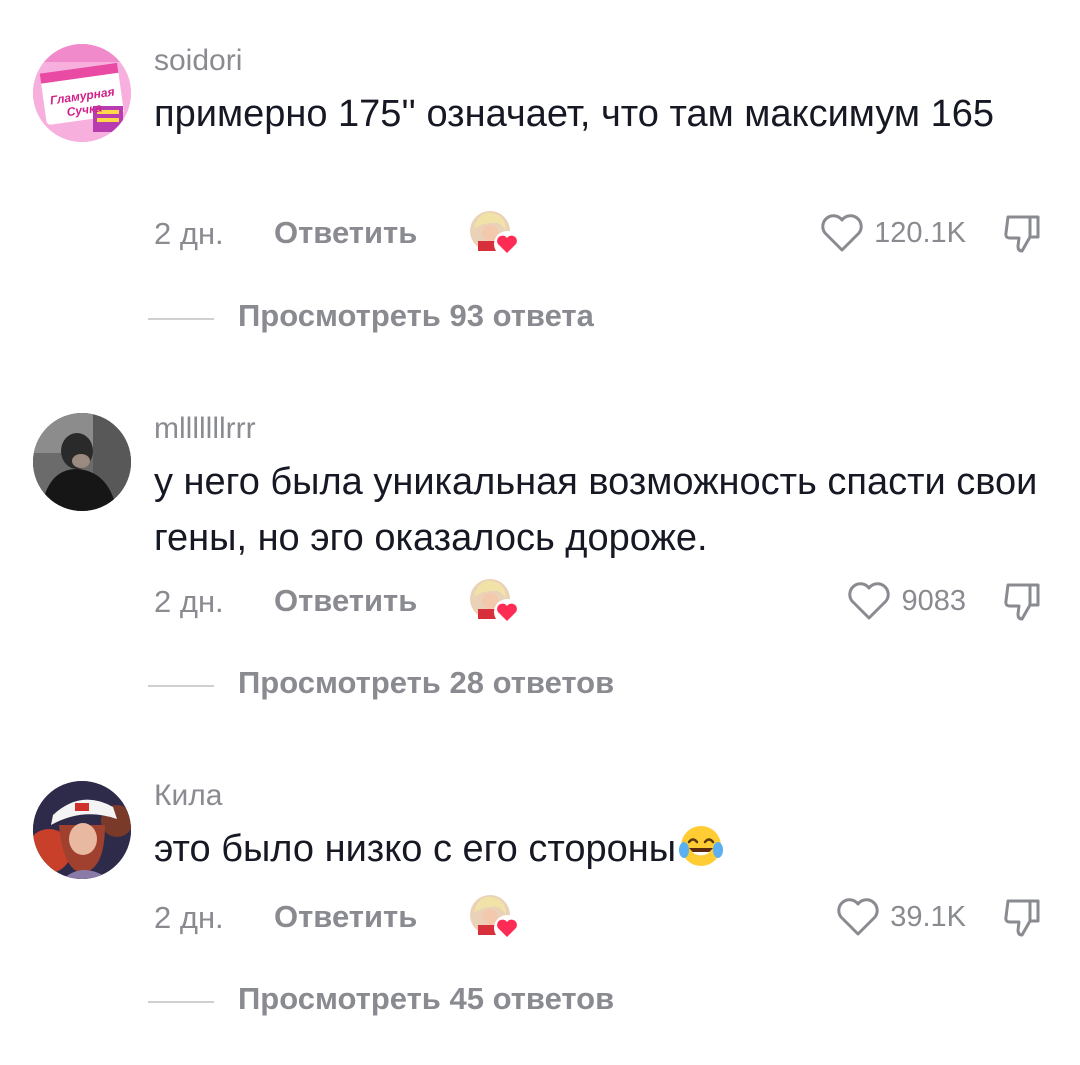 Image resolution: width=1080 pixels, height=1065 pixels. I want to click on like-button: 120.1K, so click(893, 233).